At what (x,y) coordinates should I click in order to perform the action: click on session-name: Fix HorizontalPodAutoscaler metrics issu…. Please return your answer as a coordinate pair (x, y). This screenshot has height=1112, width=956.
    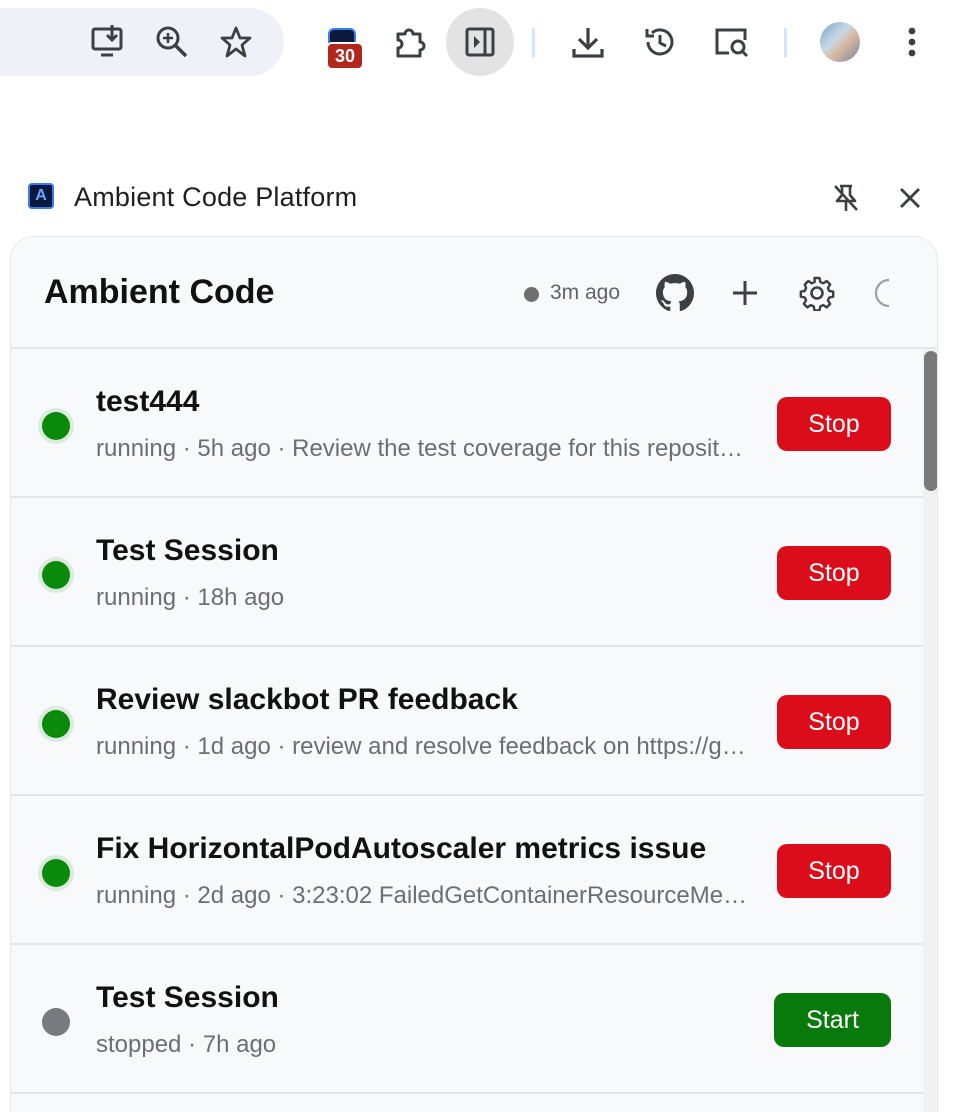
    Looking at the image, I should click on (401, 848).